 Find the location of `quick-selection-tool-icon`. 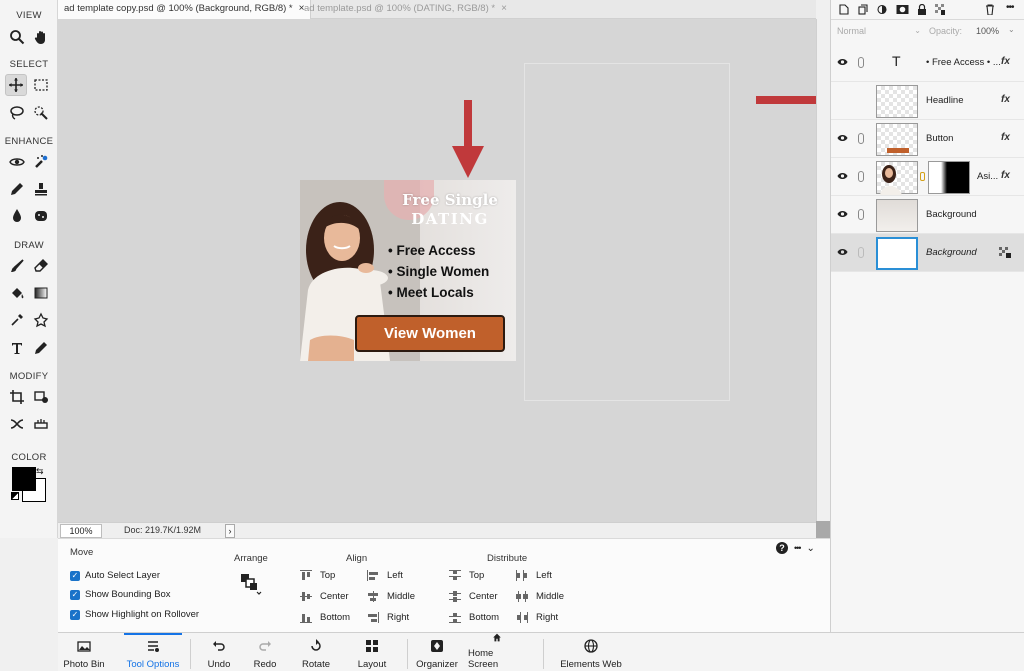

quick-selection-tool-icon is located at coordinates (41, 113).